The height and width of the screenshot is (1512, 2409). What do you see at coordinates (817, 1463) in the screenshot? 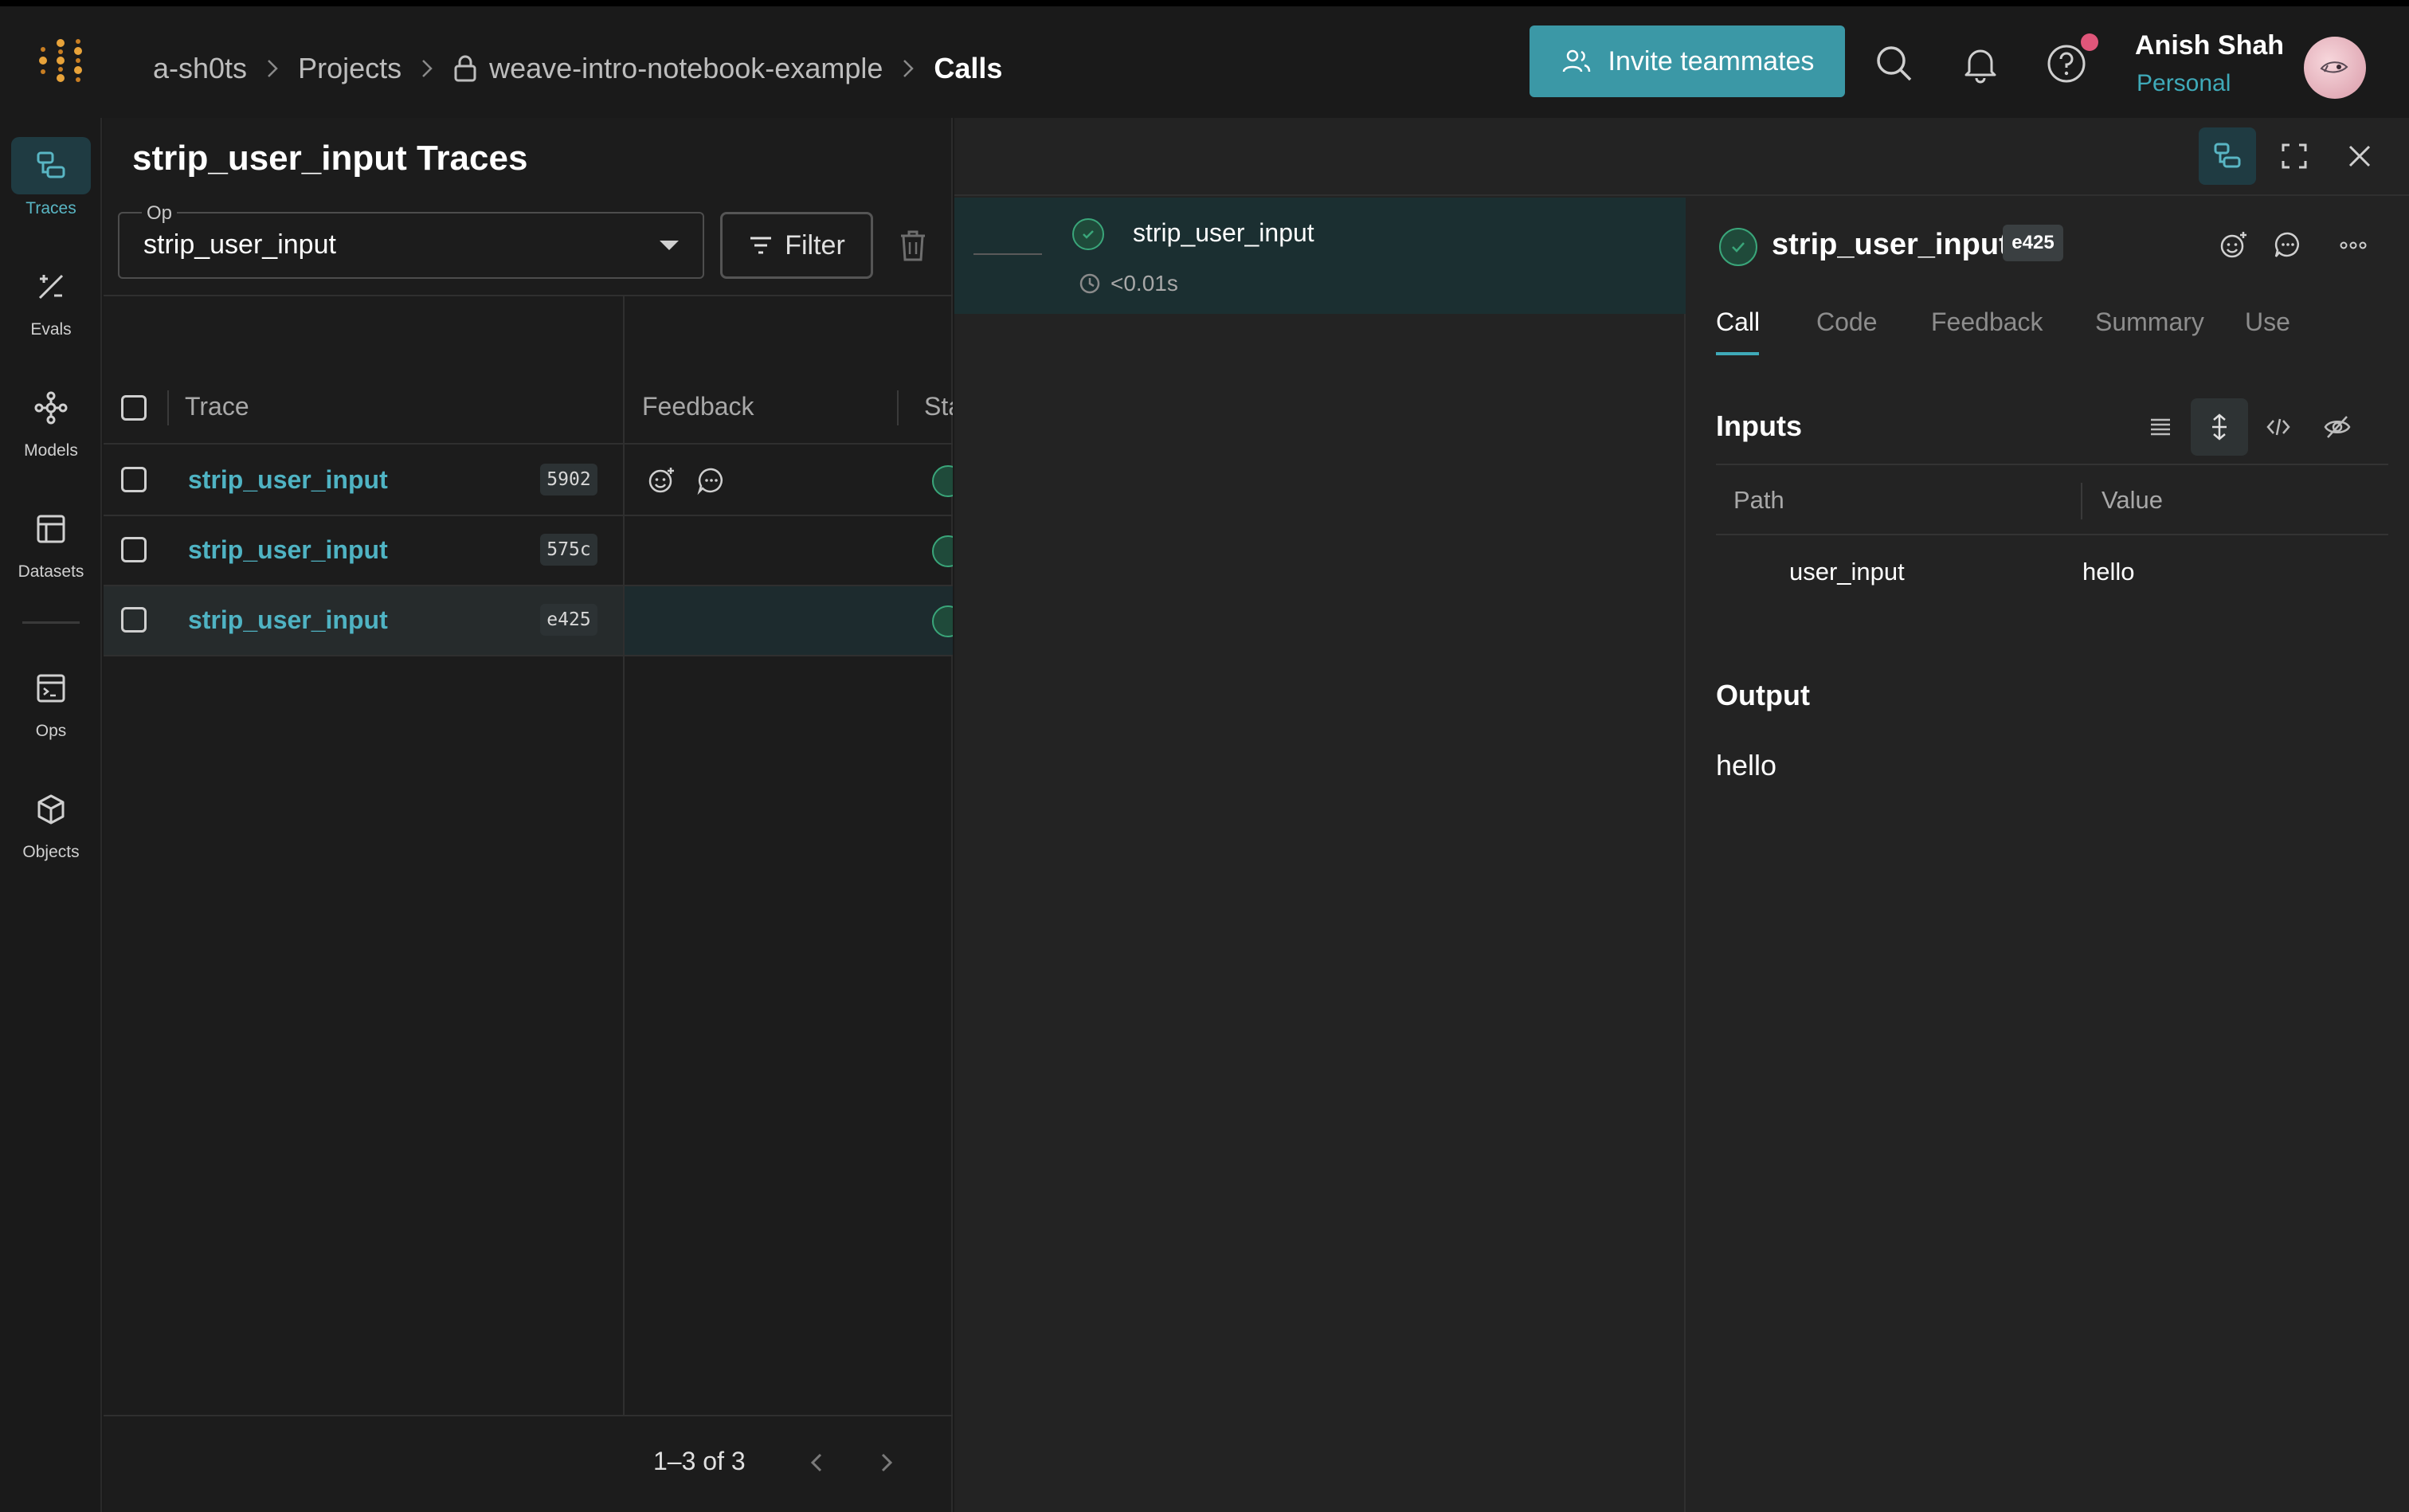
I see `previous-page-icon` at bounding box center [817, 1463].